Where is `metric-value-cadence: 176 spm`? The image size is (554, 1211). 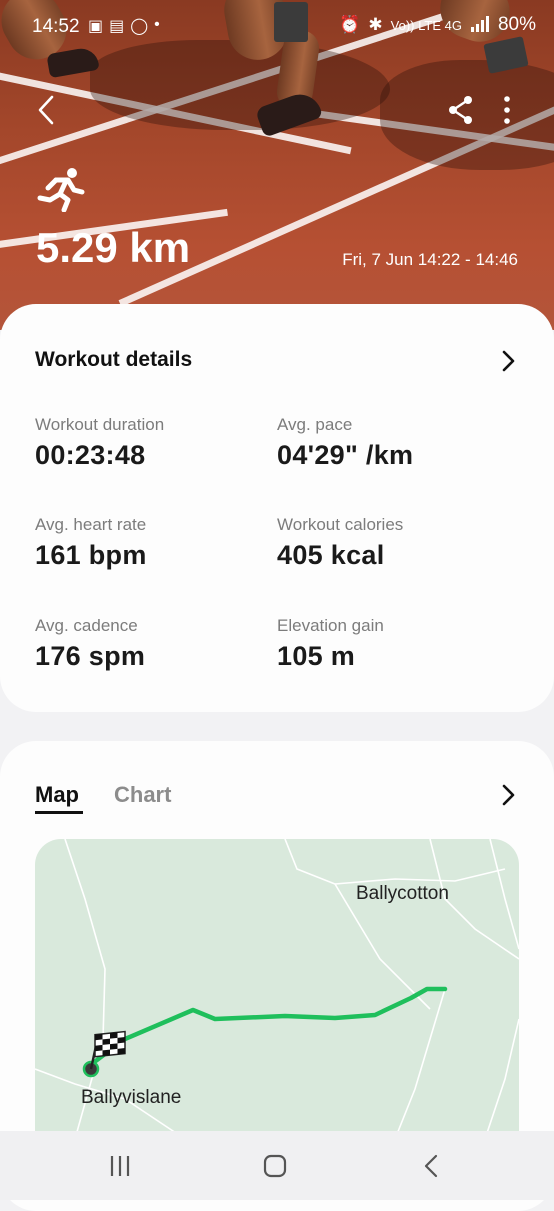
metric-value-cadence: 176 spm is located at coordinates (90, 656).